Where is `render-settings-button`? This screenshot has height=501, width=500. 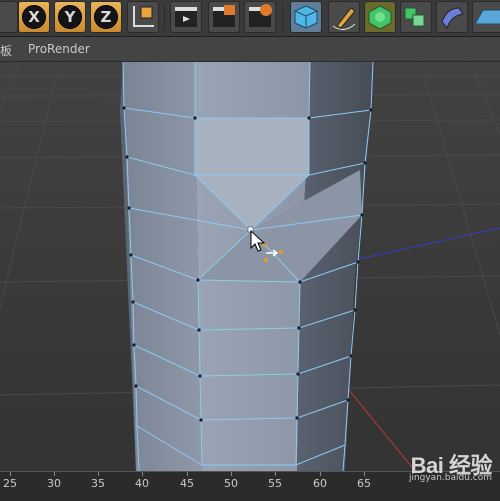 render-settings-button is located at coordinates (260, 17).